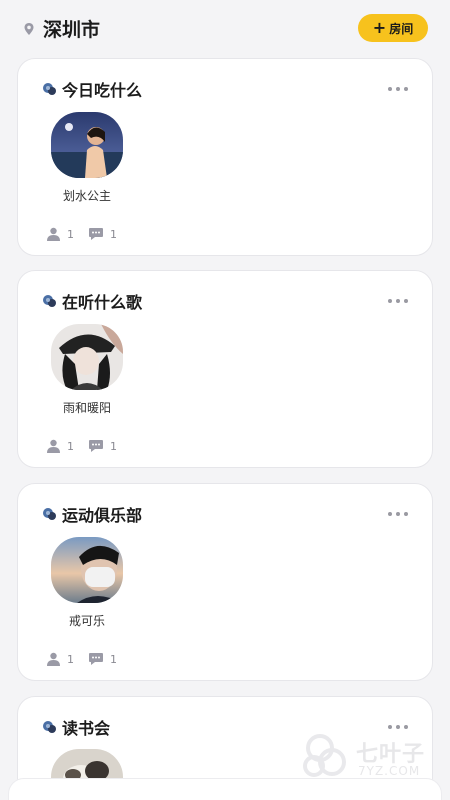  I want to click on add-room-button: + 房间, so click(393, 28).